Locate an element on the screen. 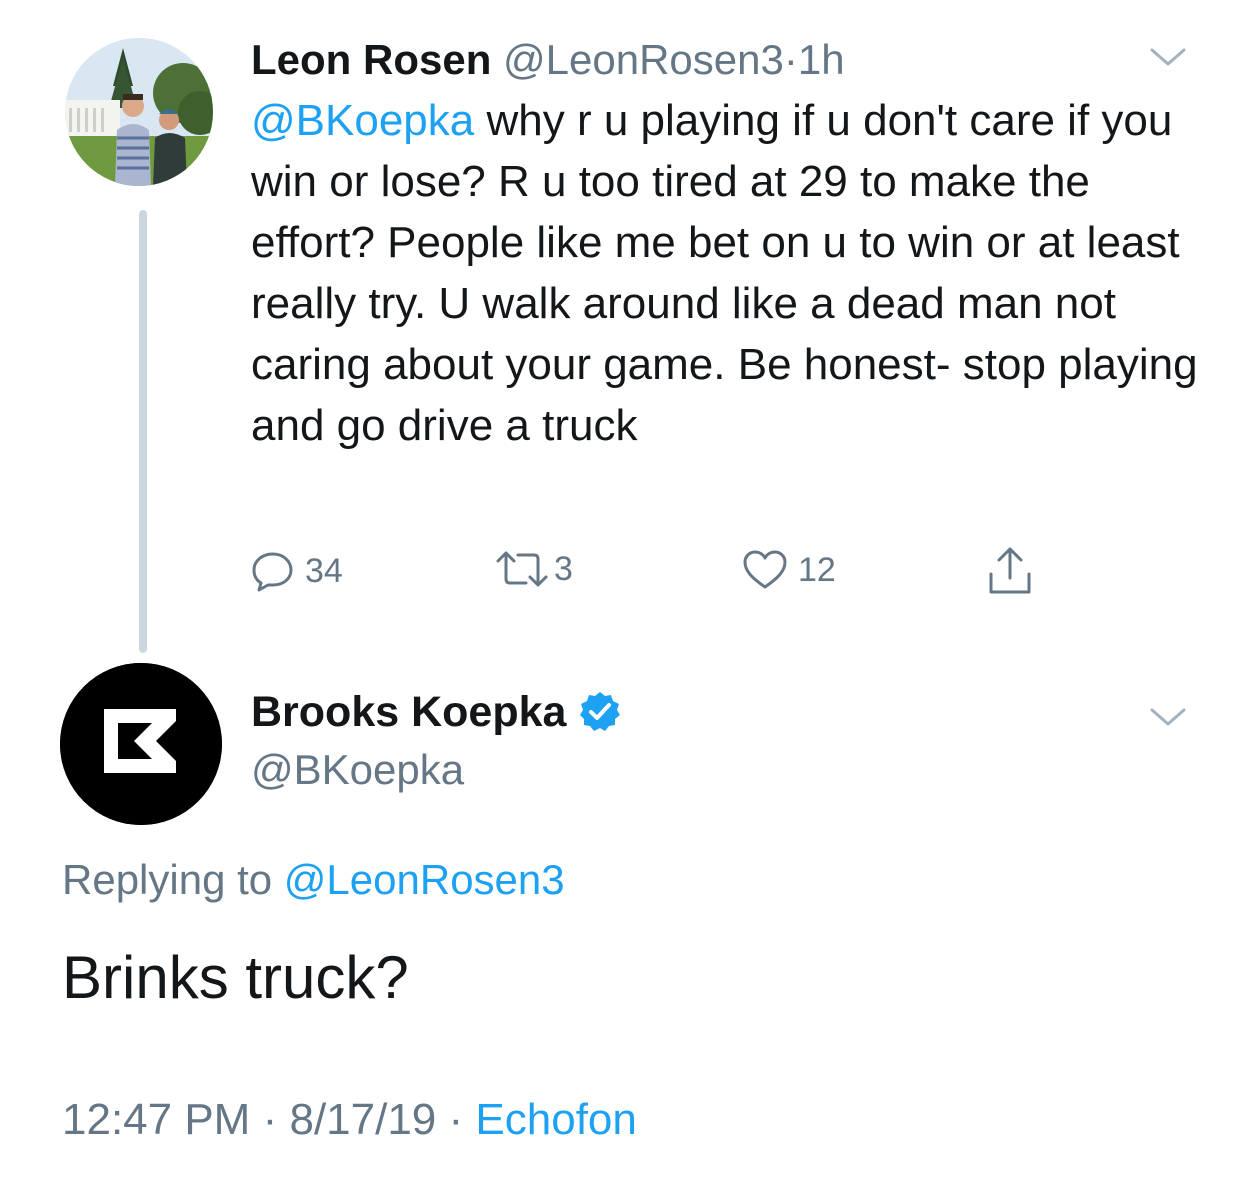  tweet-timestamp: 12:47 PM is located at coordinates (156, 1119).